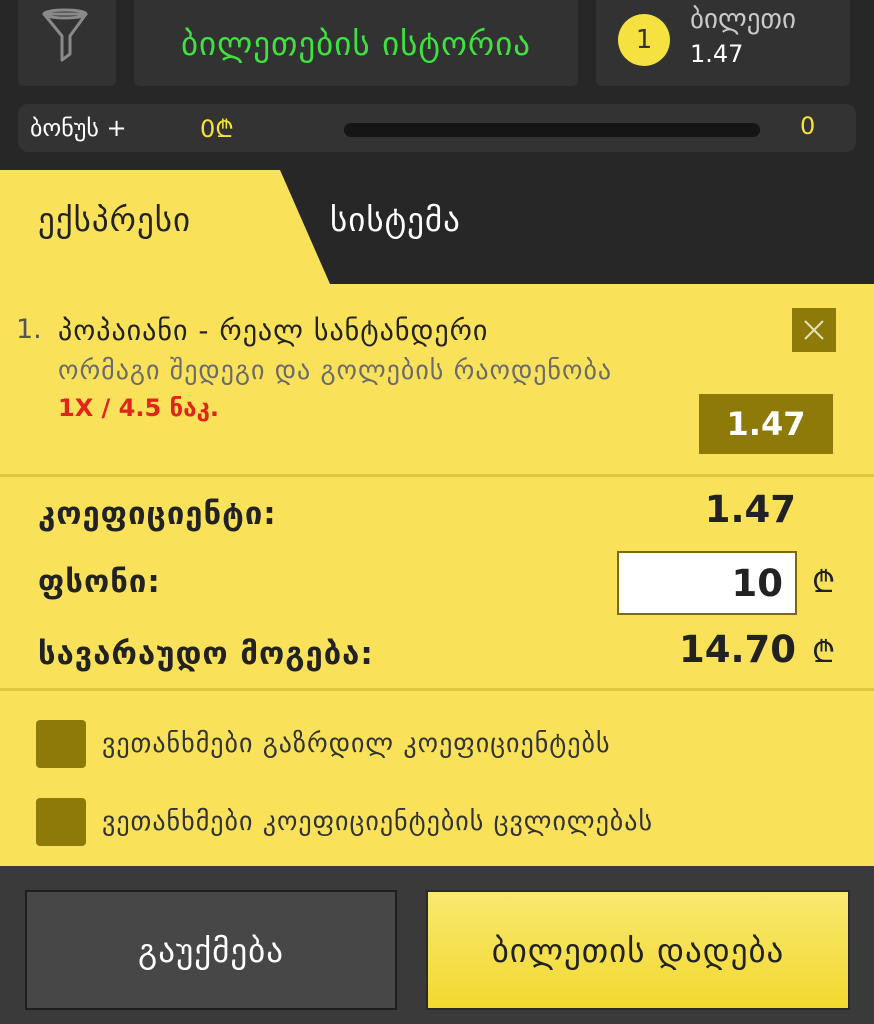 The width and height of the screenshot is (874, 1024). What do you see at coordinates (378, 822) in the screenshot?
I see `accept-odds-change-label: ვეთანხმები კოეფიციენტების ცვლილებას` at bounding box center [378, 822].